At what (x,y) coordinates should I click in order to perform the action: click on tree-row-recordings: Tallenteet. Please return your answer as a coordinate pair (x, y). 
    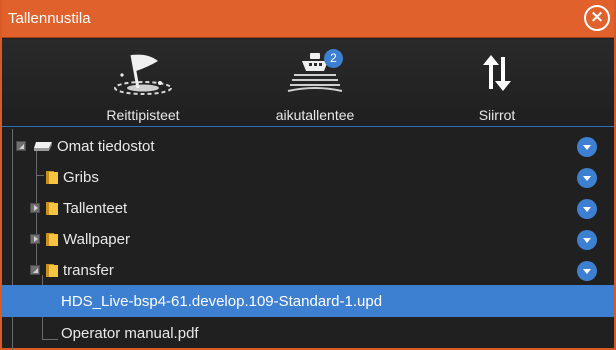
    Looking at the image, I should click on (308, 208).